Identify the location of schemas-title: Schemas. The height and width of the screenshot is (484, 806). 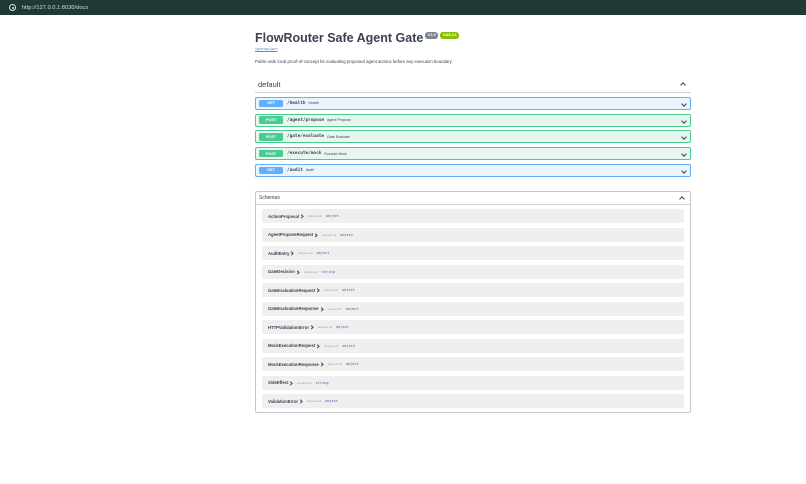
(269, 198).